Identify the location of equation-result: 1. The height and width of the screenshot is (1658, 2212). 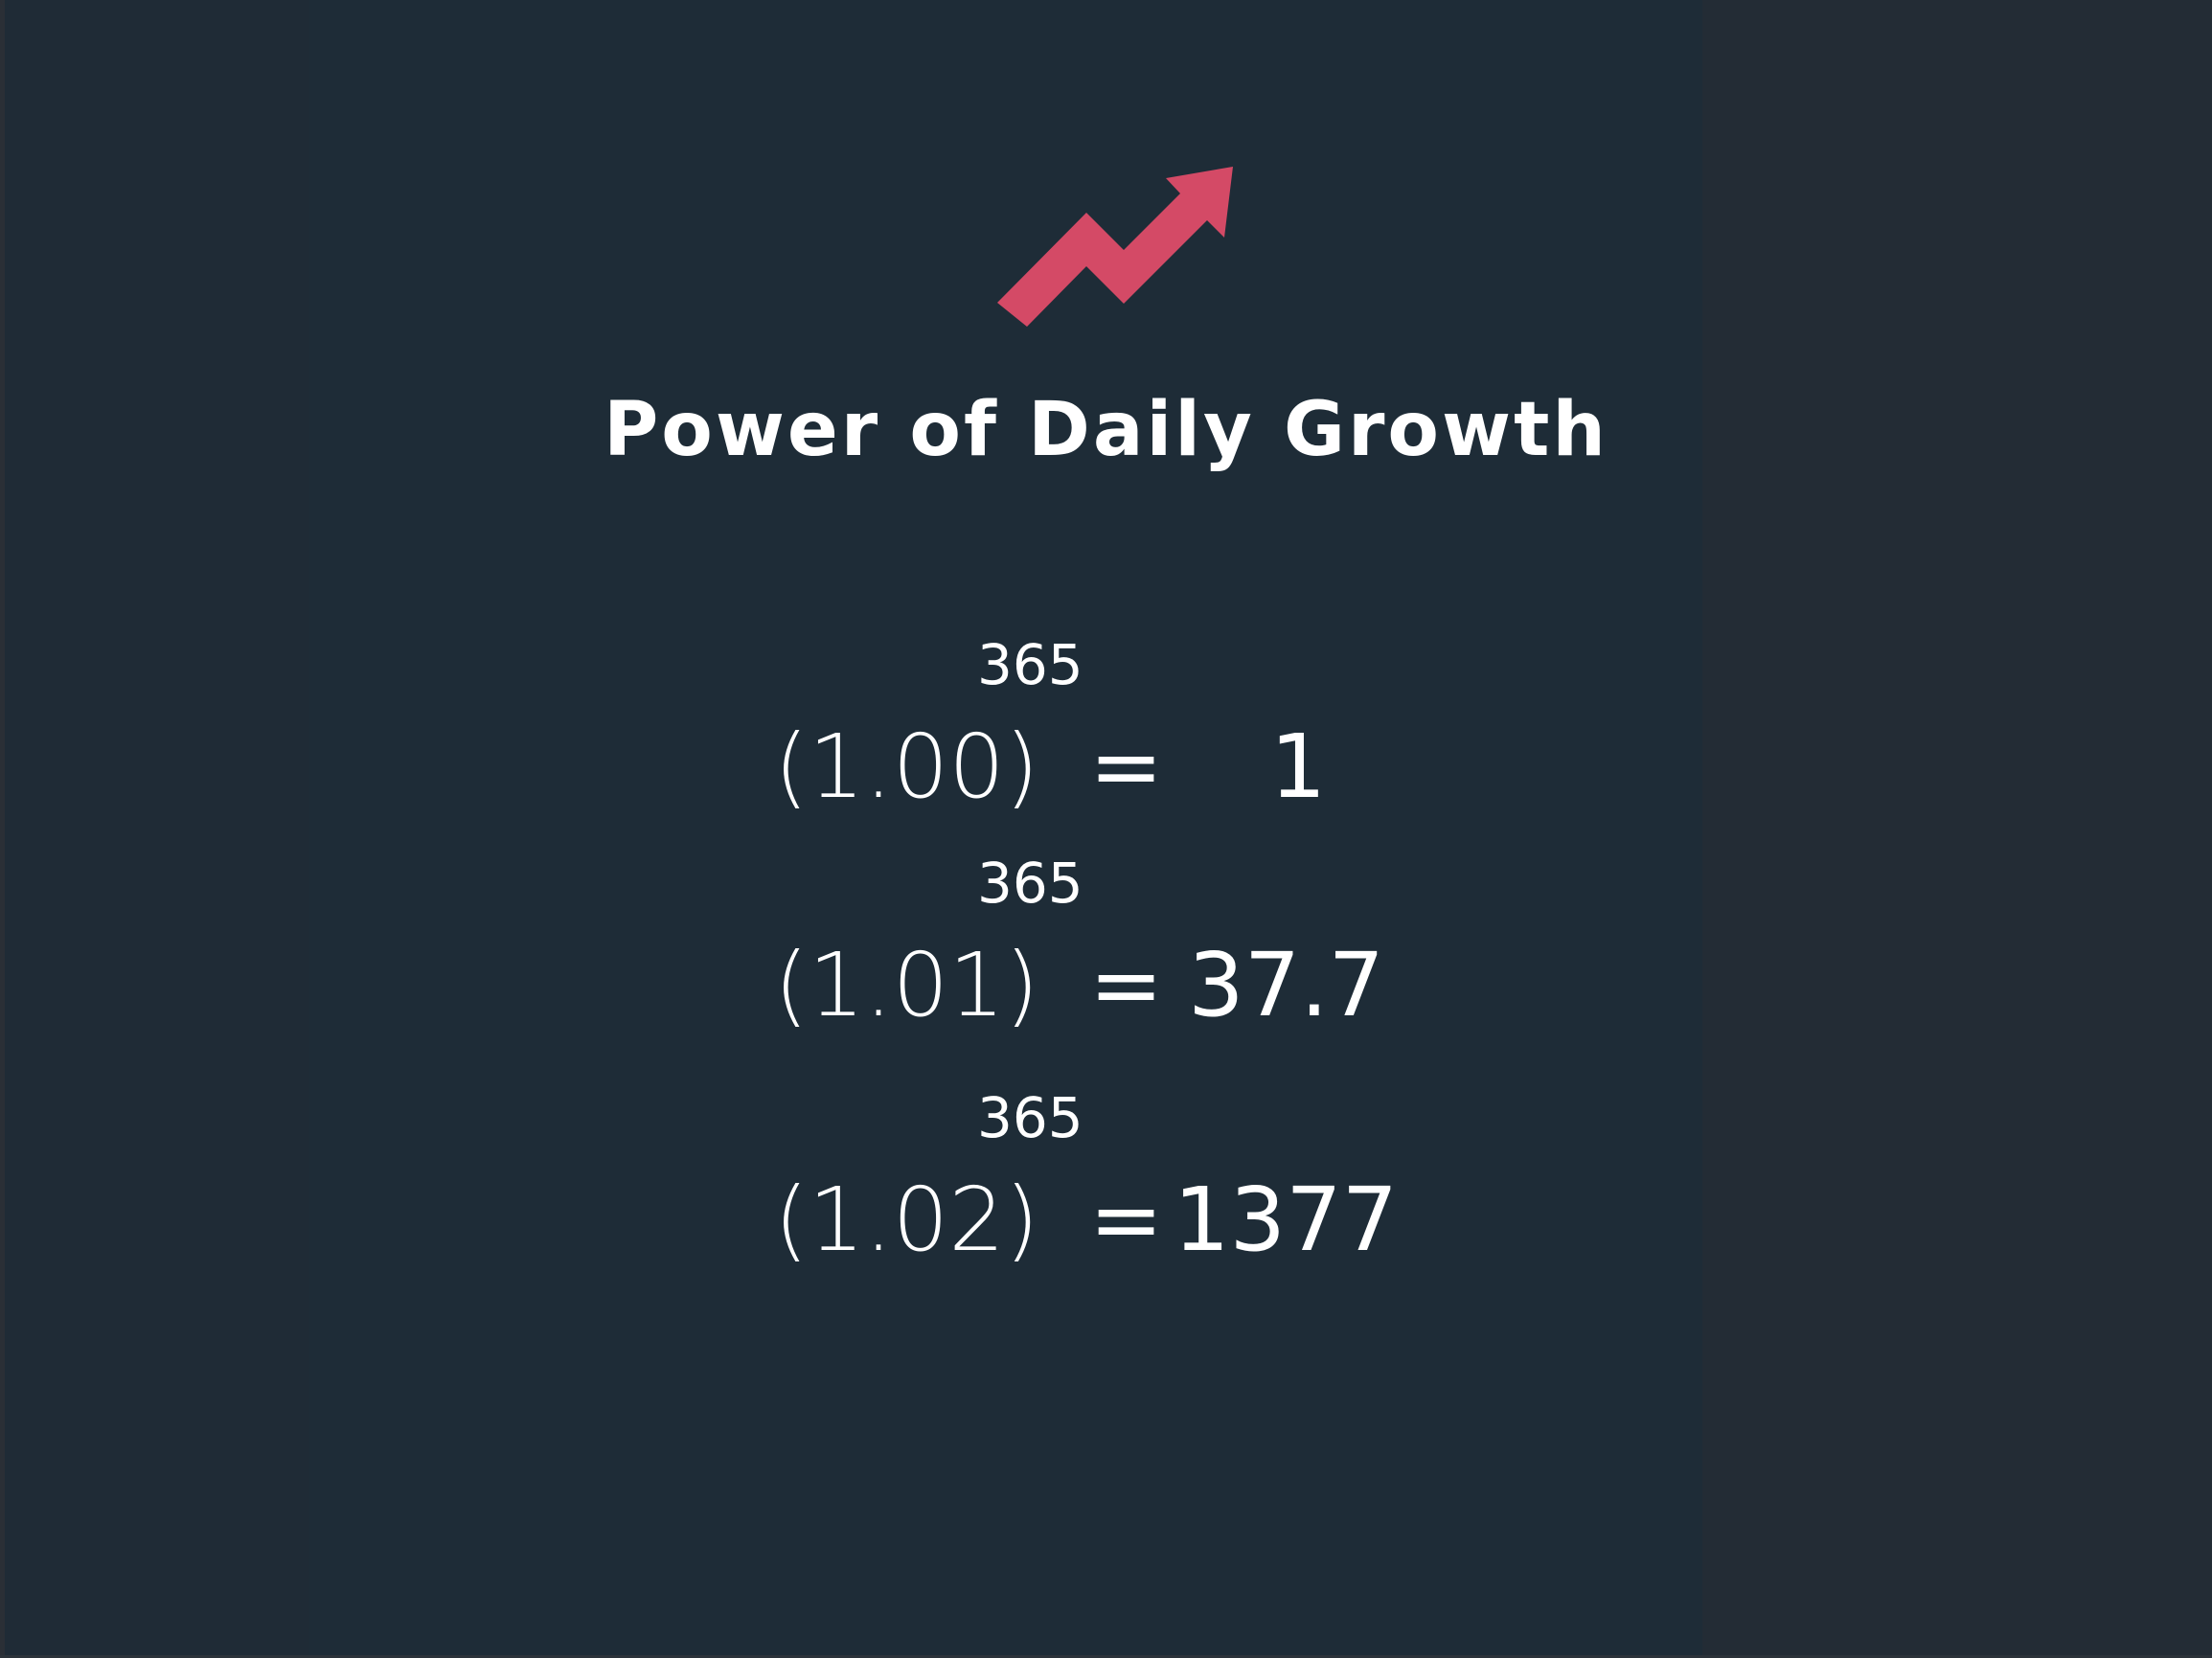
(1298, 766).